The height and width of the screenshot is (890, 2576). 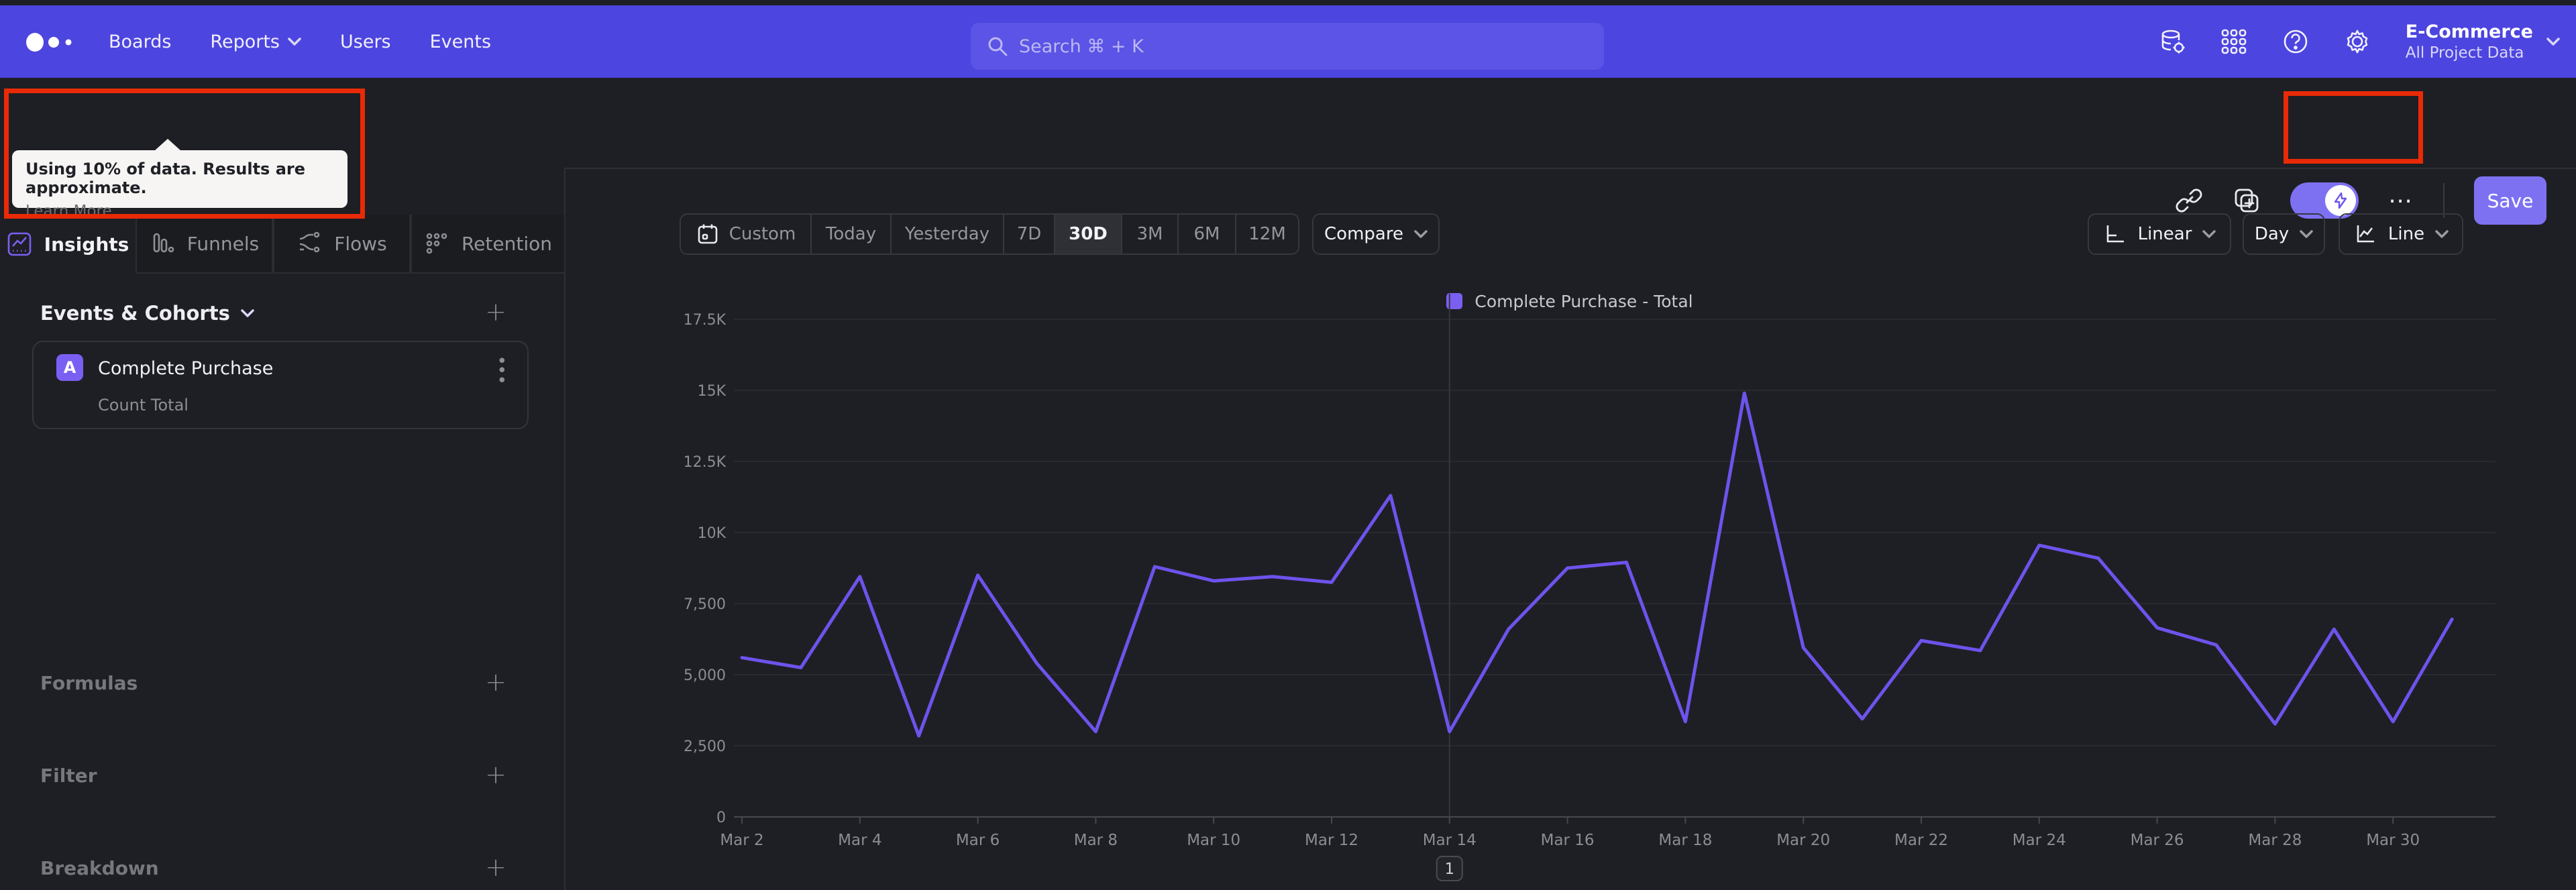 I want to click on project-scope: All Project Data, so click(x=2464, y=53).